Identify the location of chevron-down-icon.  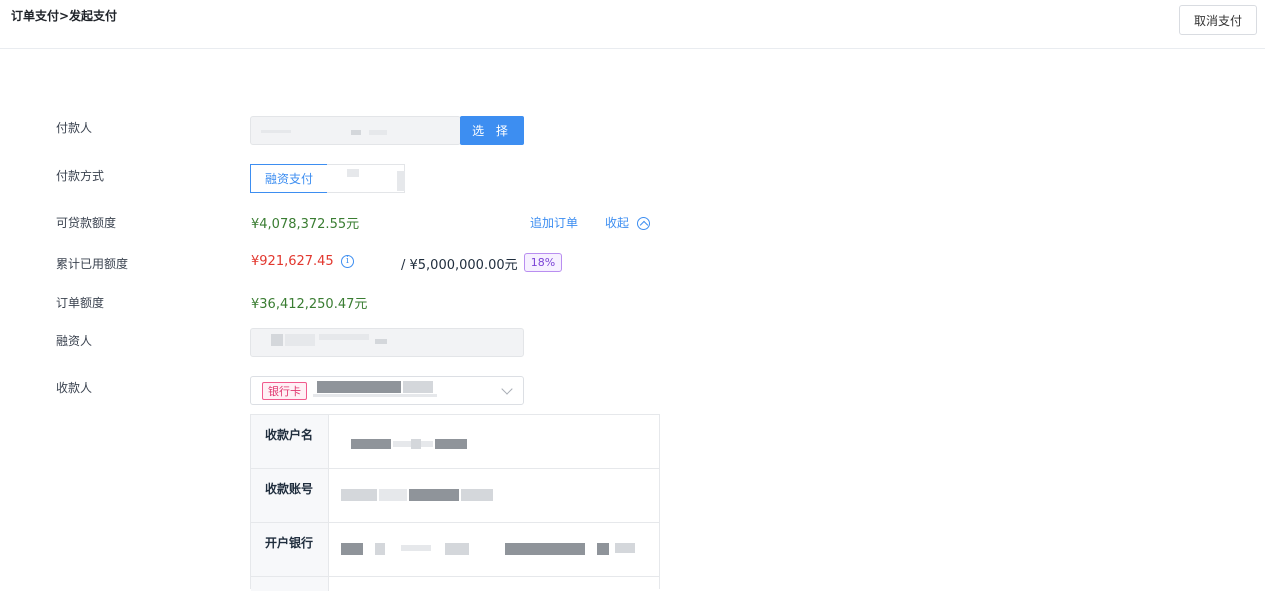
(507, 389).